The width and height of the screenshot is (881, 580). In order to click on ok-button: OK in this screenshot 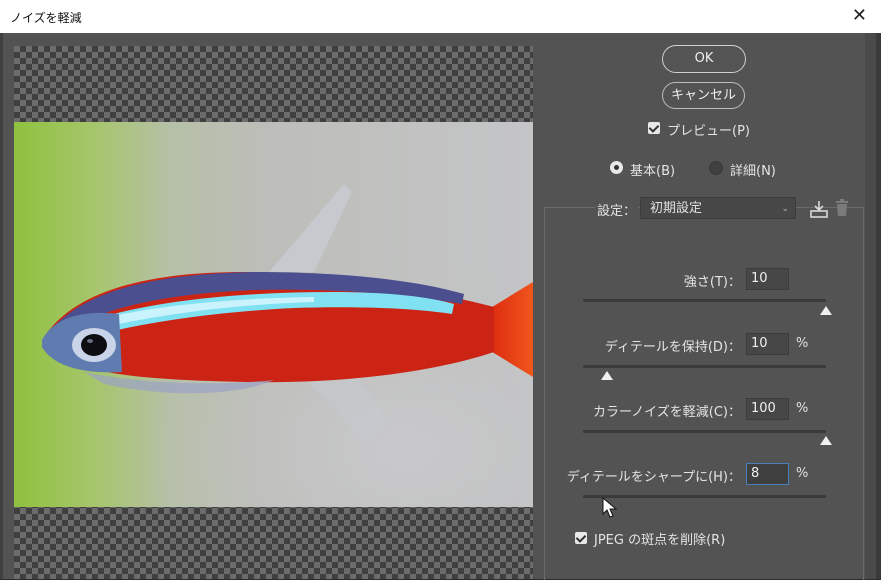, I will do `click(704, 59)`.